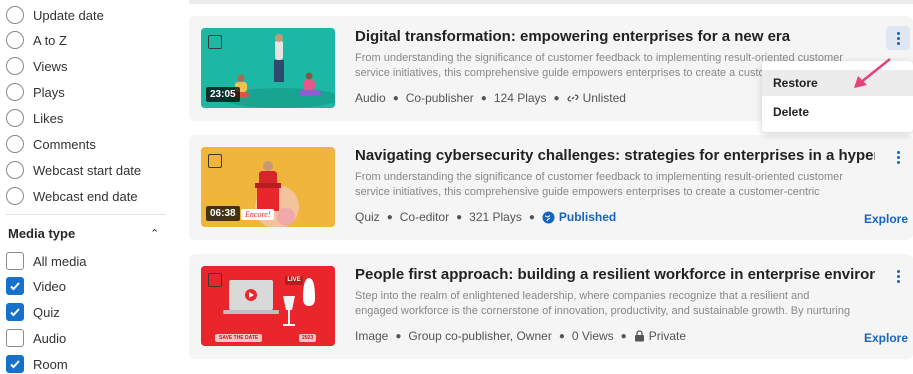 This screenshot has height=374, width=913. Describe the element at coordinates (872, 73) in the screenshot. I see `annotation-arrow-icon` at that location.